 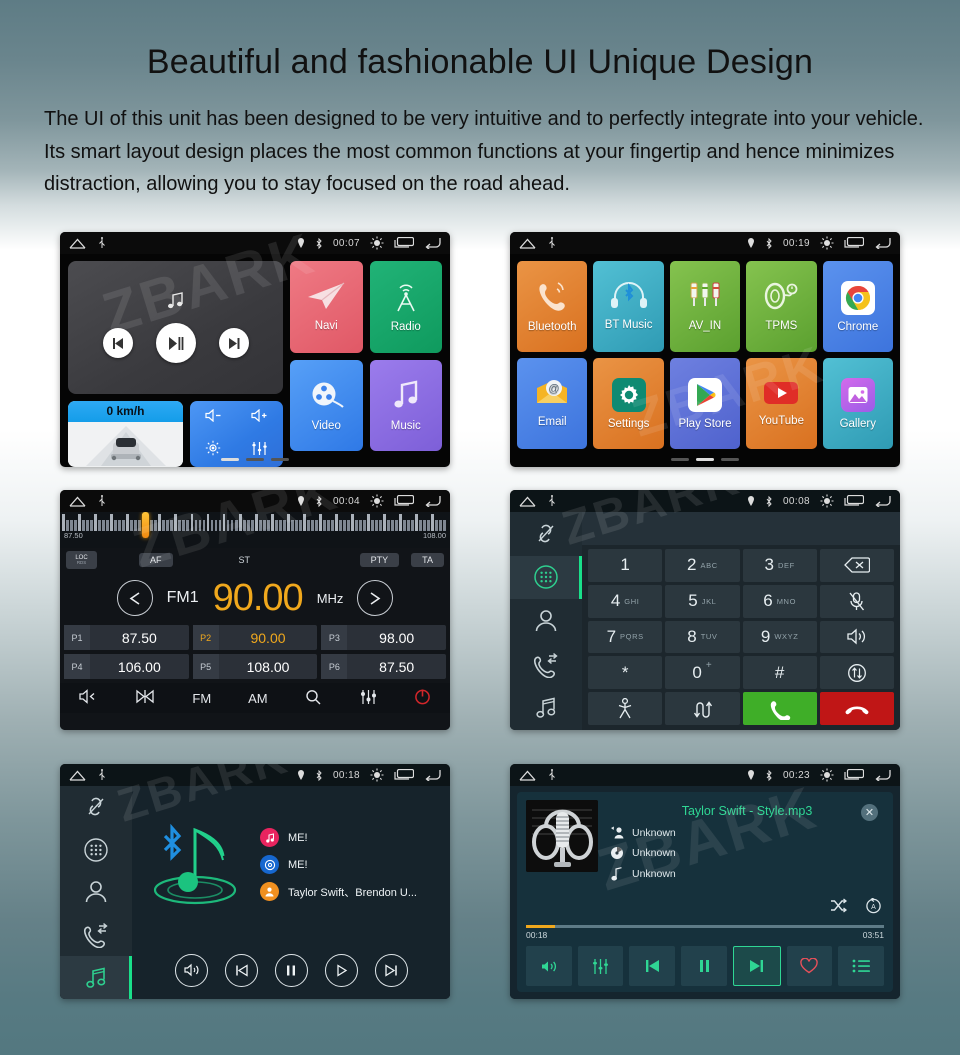 What do you see at coordinates (126, 666) in the screenshot?
I see `preset-p4: P4 106.00` at bounding box center [126, 666].